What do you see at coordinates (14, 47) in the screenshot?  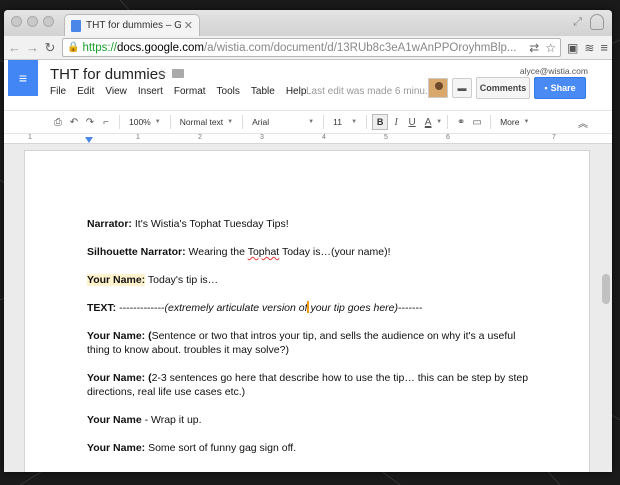 I see `back-icon: ←` at bounding box center [14, 47].